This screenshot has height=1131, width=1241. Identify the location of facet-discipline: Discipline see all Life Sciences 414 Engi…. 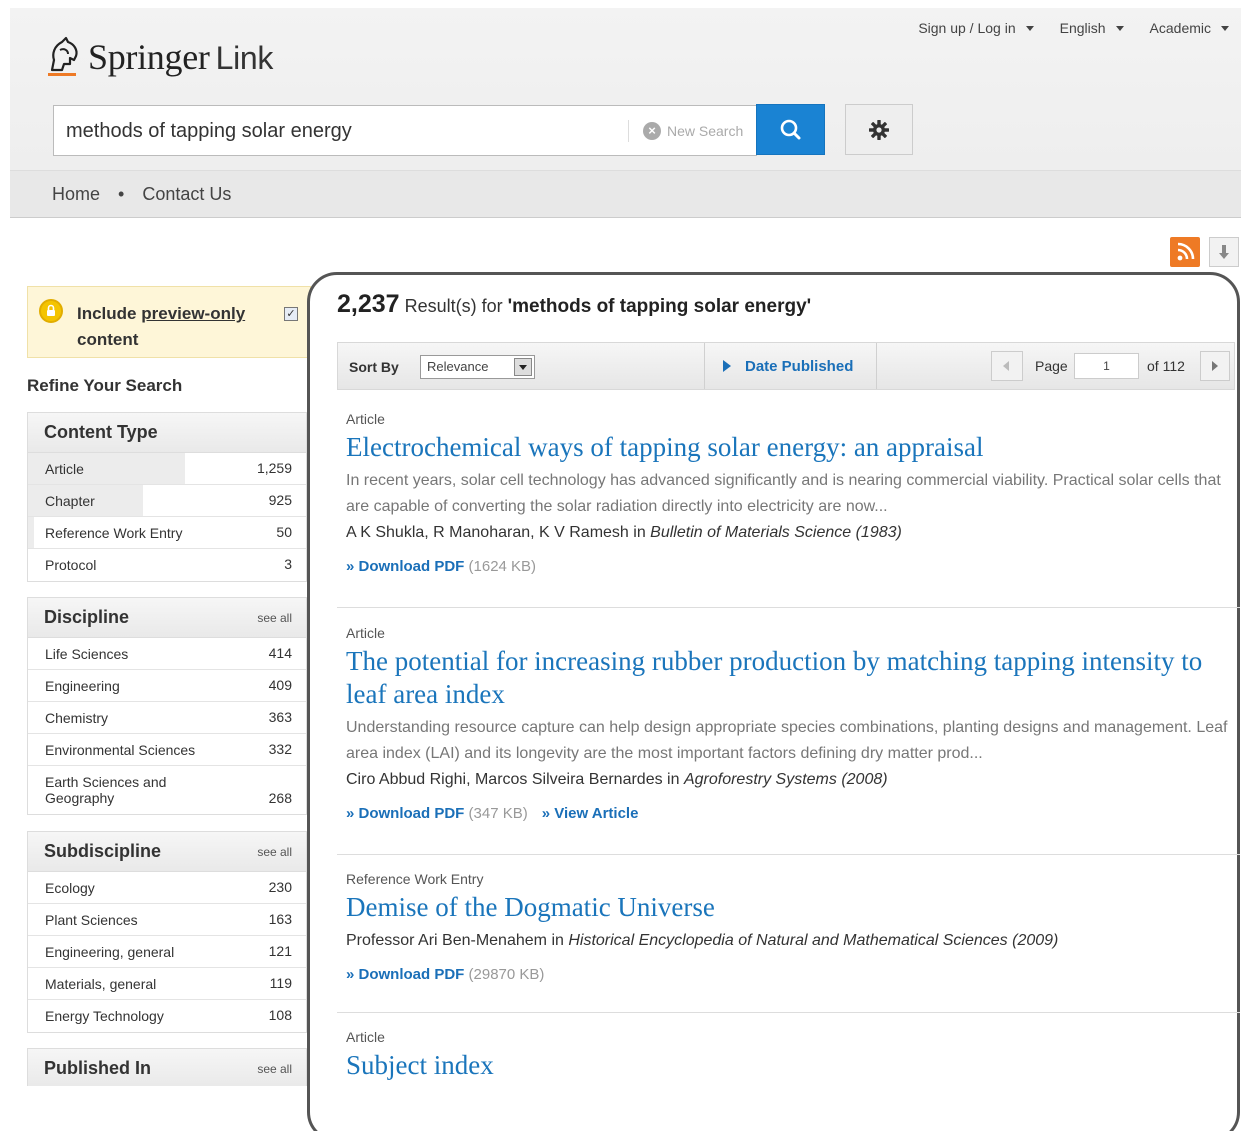
(167, 706).